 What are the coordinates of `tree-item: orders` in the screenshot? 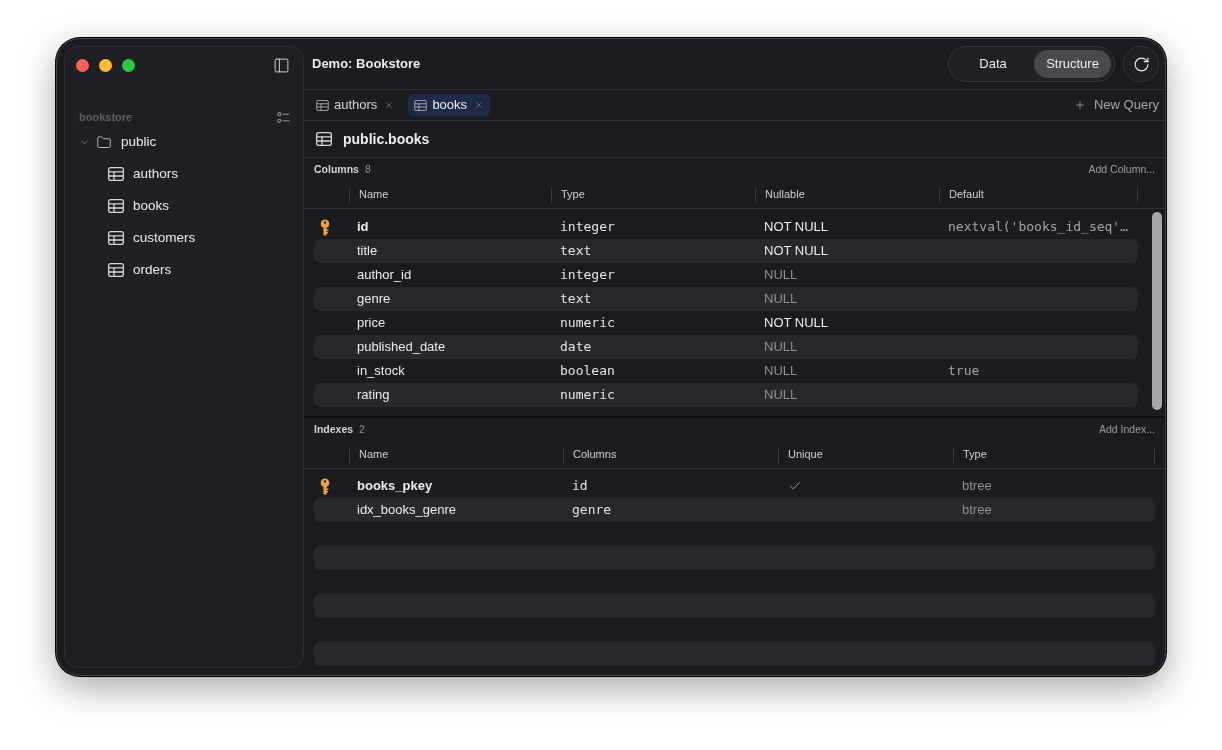 It's located at (184, 270).